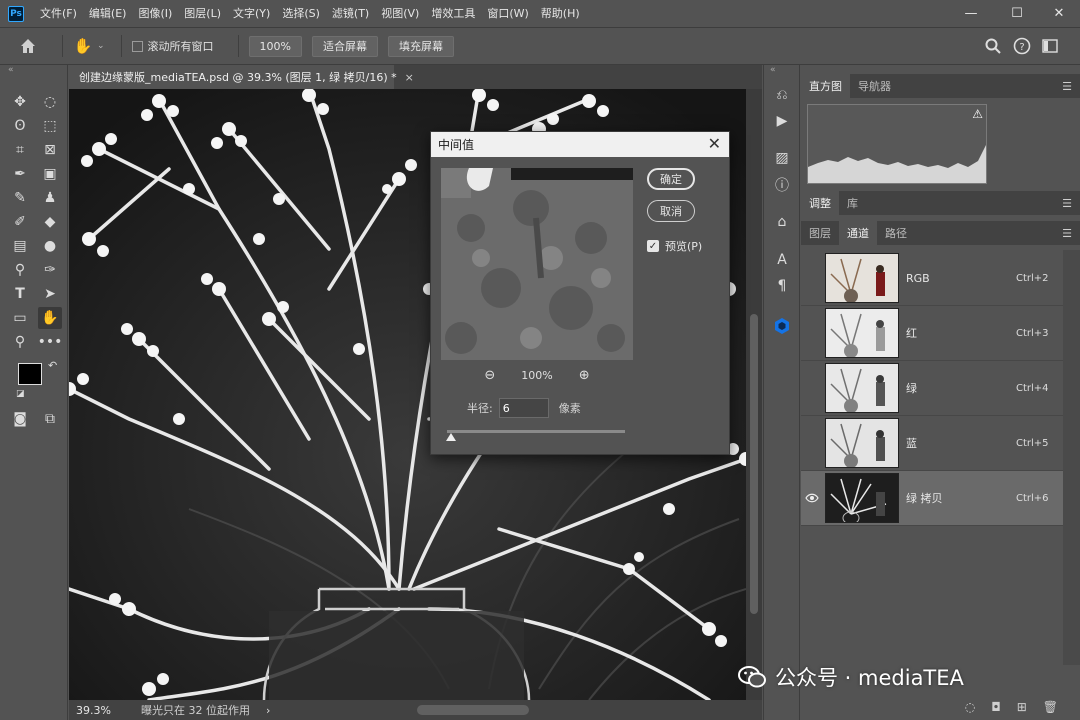  Describe the element at coordinates (20, 126) in the screenshot. I see `lasso-tool-icon: ʘ` at that location.